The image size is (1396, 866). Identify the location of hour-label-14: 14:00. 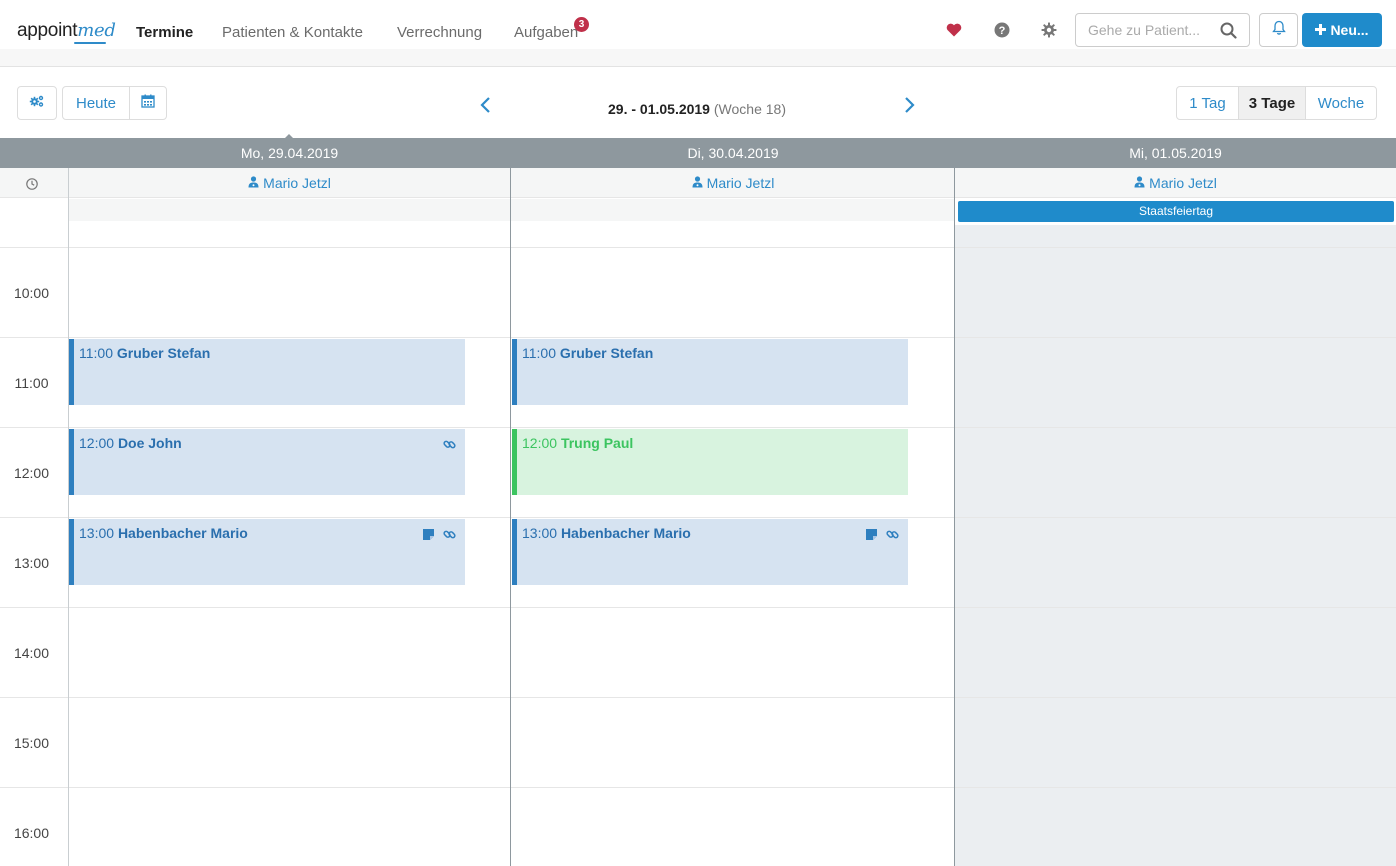
(31, 653).